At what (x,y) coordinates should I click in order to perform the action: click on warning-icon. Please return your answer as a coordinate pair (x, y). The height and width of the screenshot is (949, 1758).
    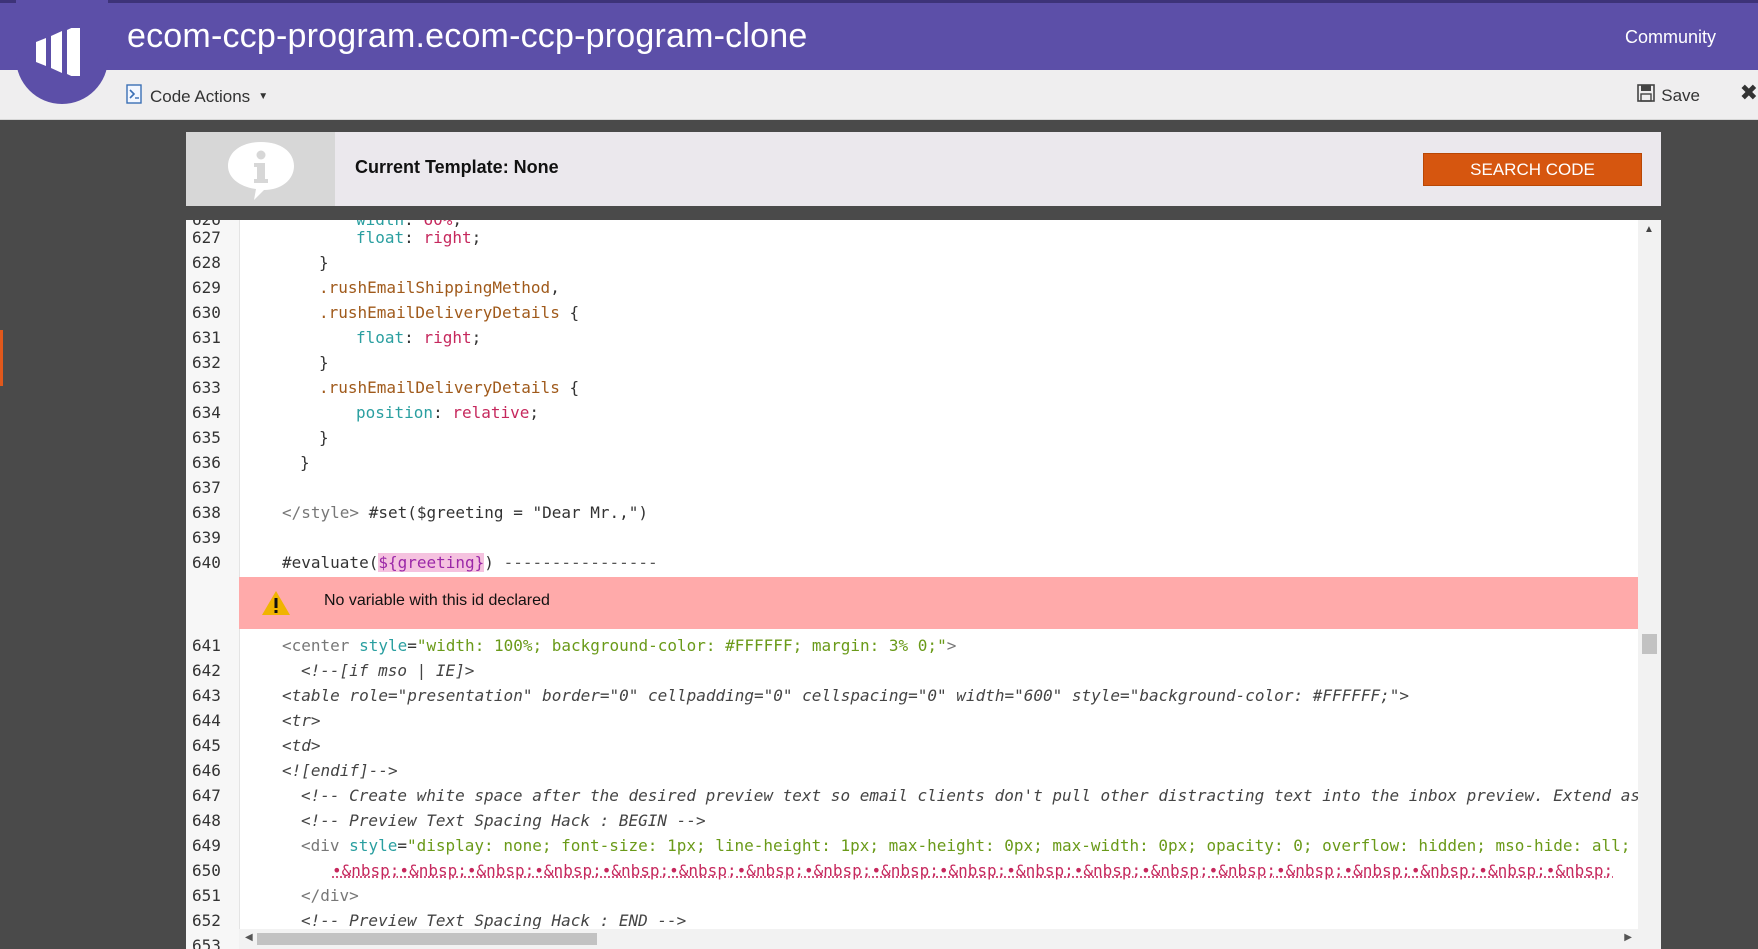
    Looking at the image, I should click on (276, 605).